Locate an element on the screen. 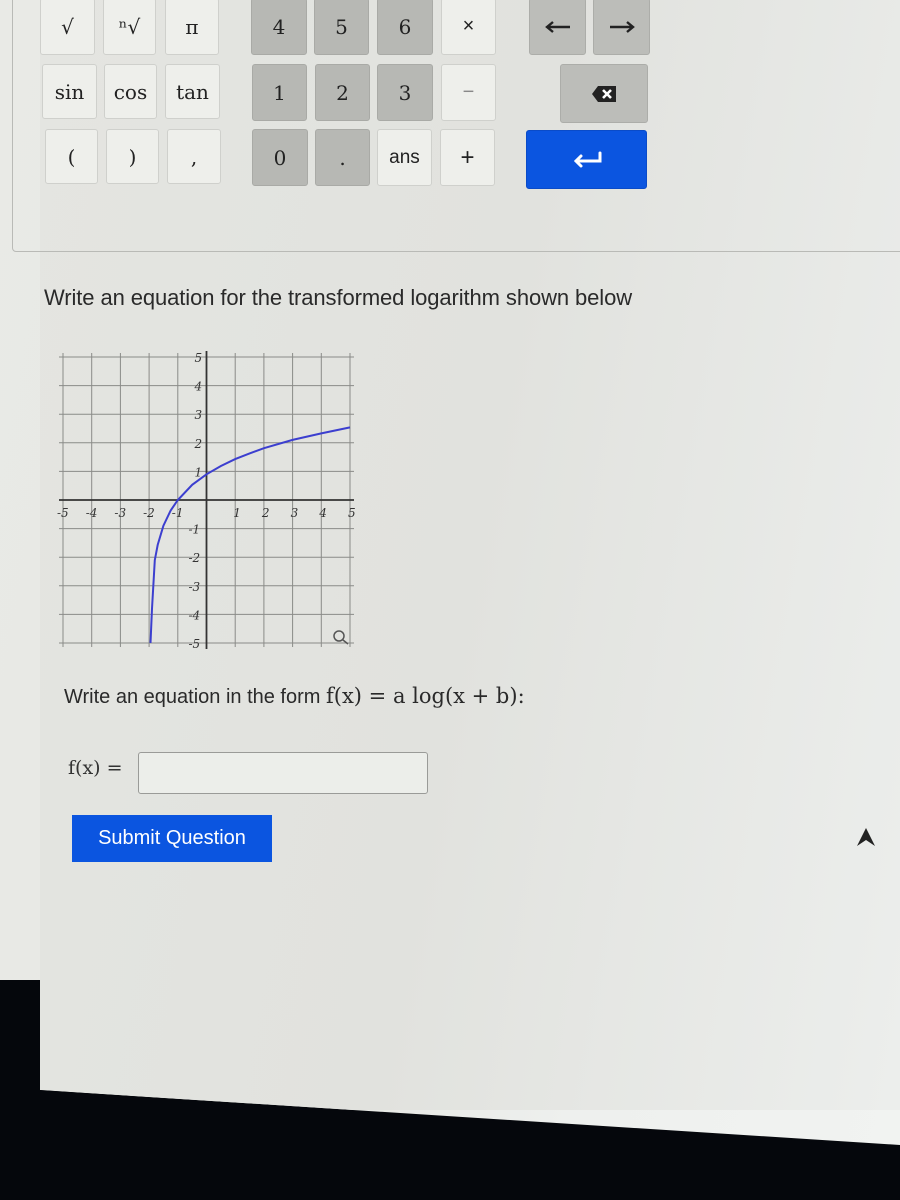 This screenshot has height=1200, width=900. y-tick-label: 5 is located at coordinates (199, 358).